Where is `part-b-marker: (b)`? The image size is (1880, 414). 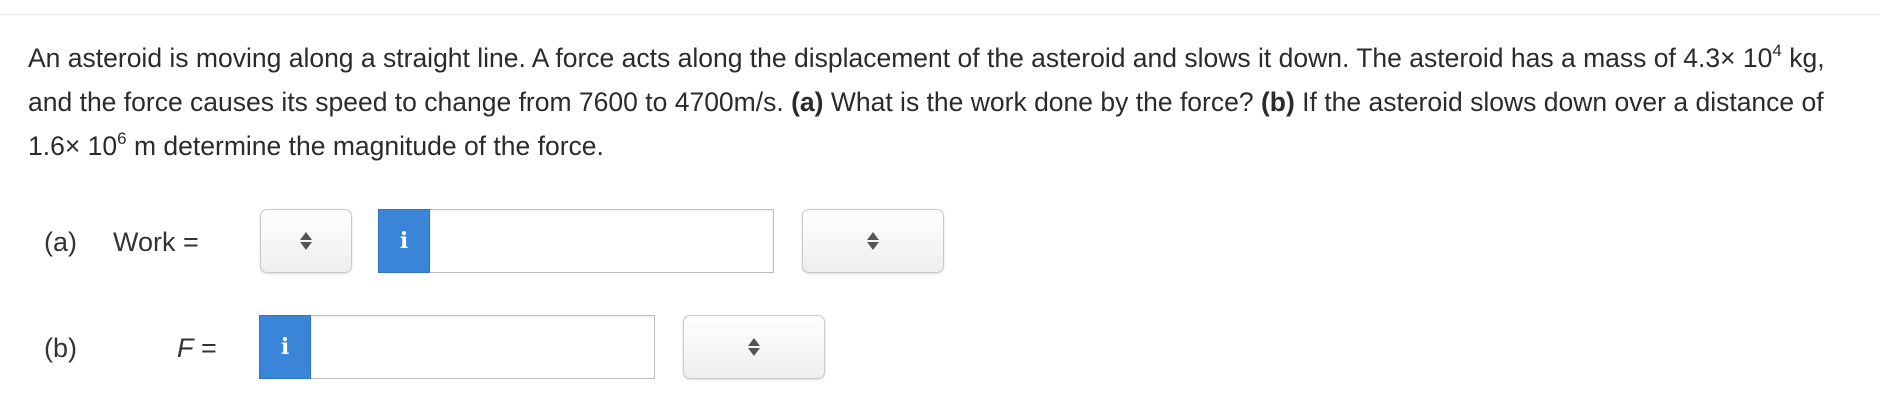 part-b-marker: (b) is located at coordinates (1277, 102).